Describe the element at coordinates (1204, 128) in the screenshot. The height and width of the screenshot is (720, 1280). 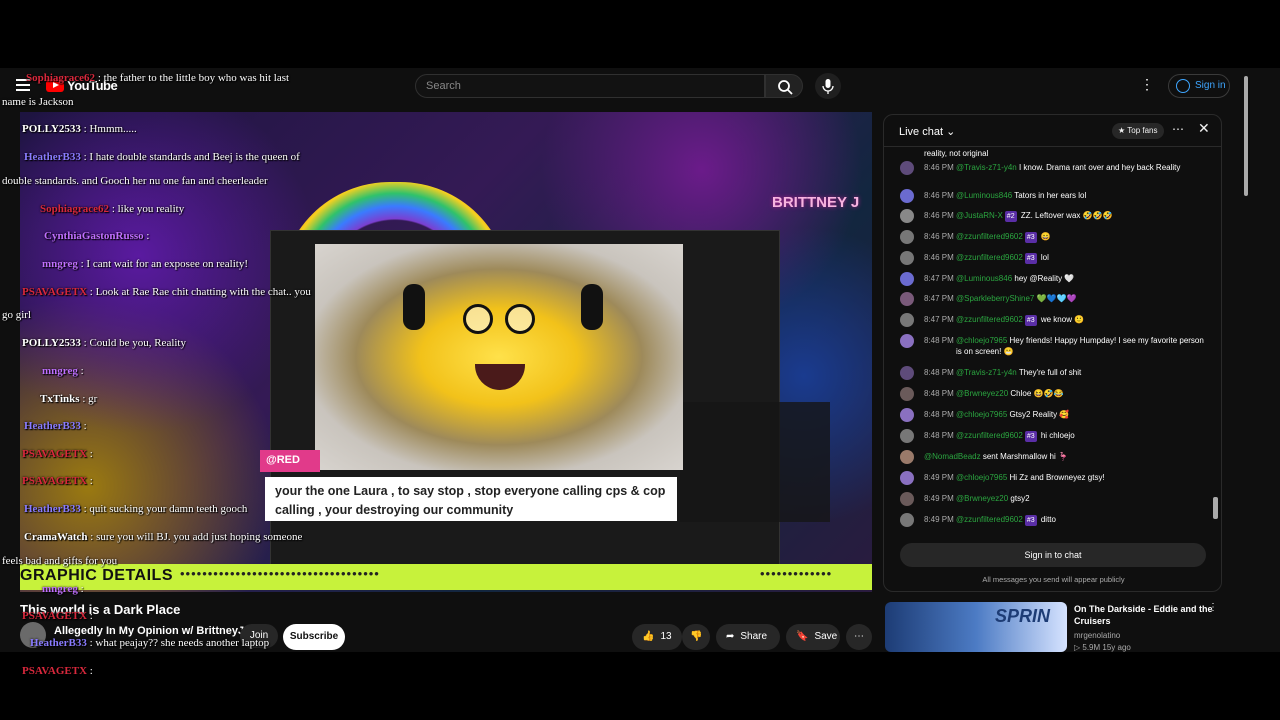
I see `close-icon: ✕` at that location.